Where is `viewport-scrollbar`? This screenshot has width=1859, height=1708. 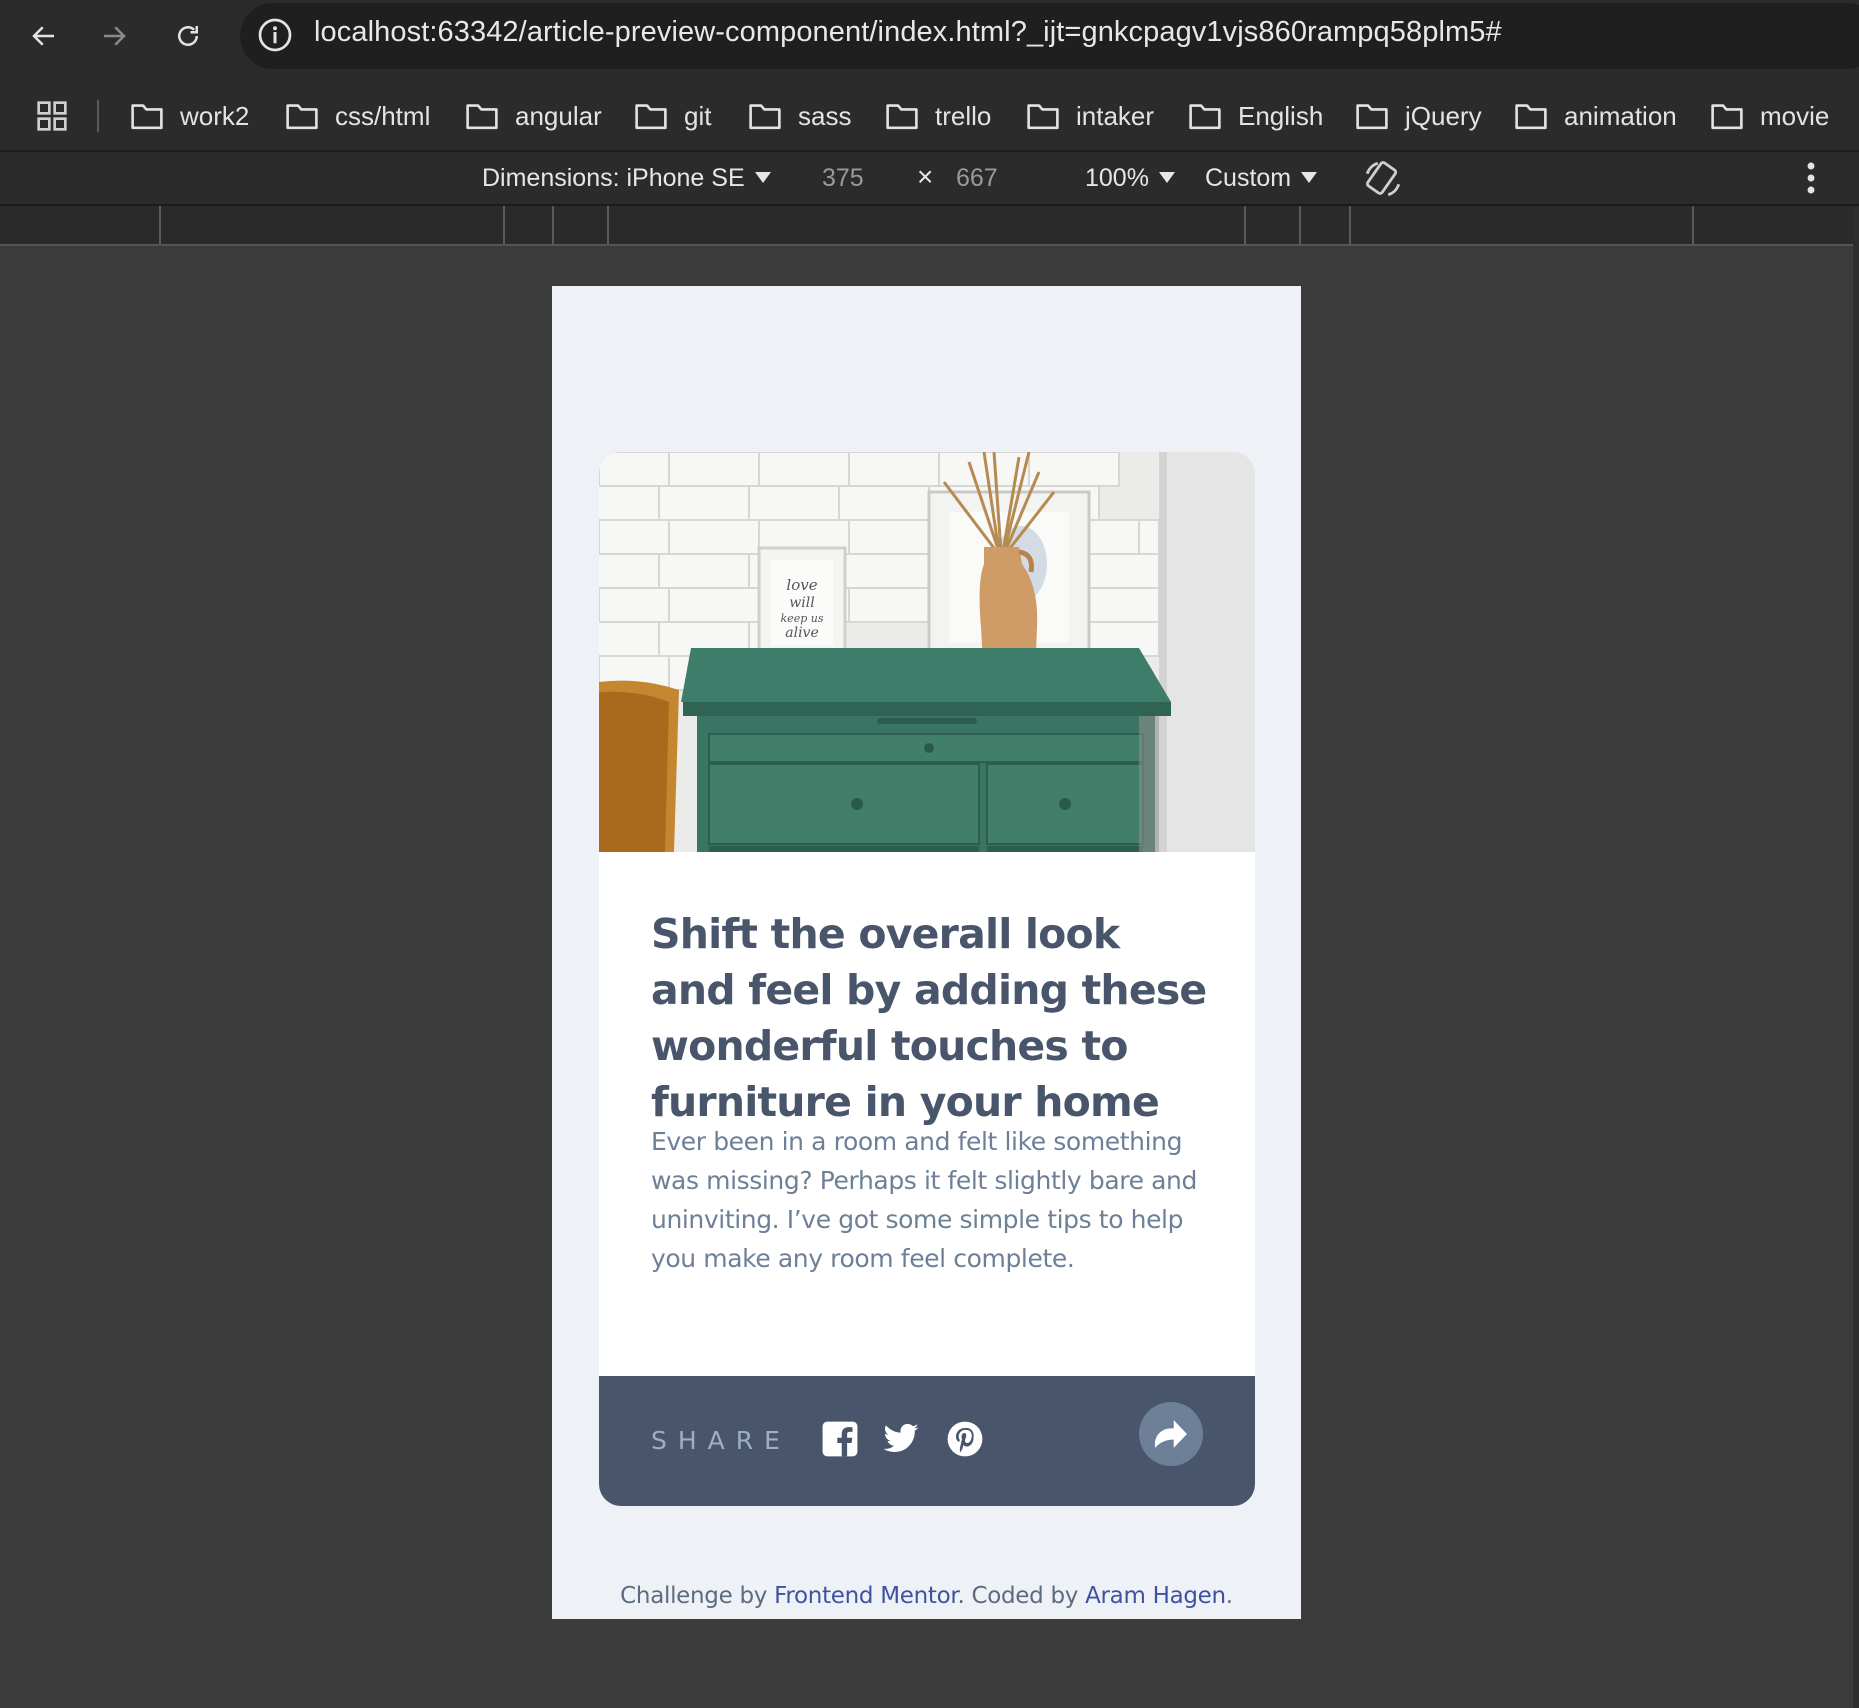 viewport-scrollbar is located at coordinates (1856, 957).